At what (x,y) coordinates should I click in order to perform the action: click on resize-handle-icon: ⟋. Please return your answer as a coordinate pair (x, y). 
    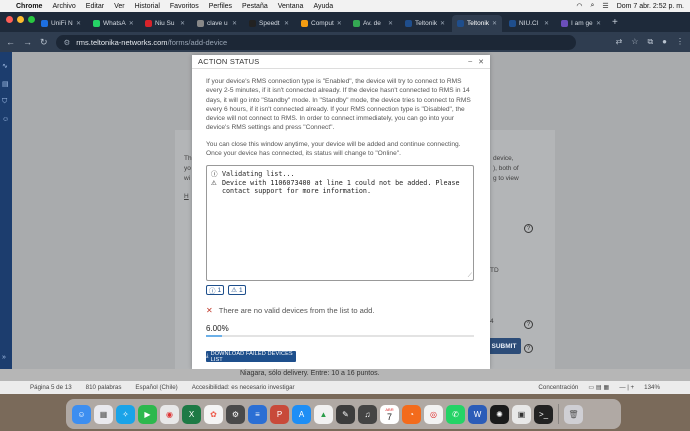
    Looking at the image, I should click on (470, 276).